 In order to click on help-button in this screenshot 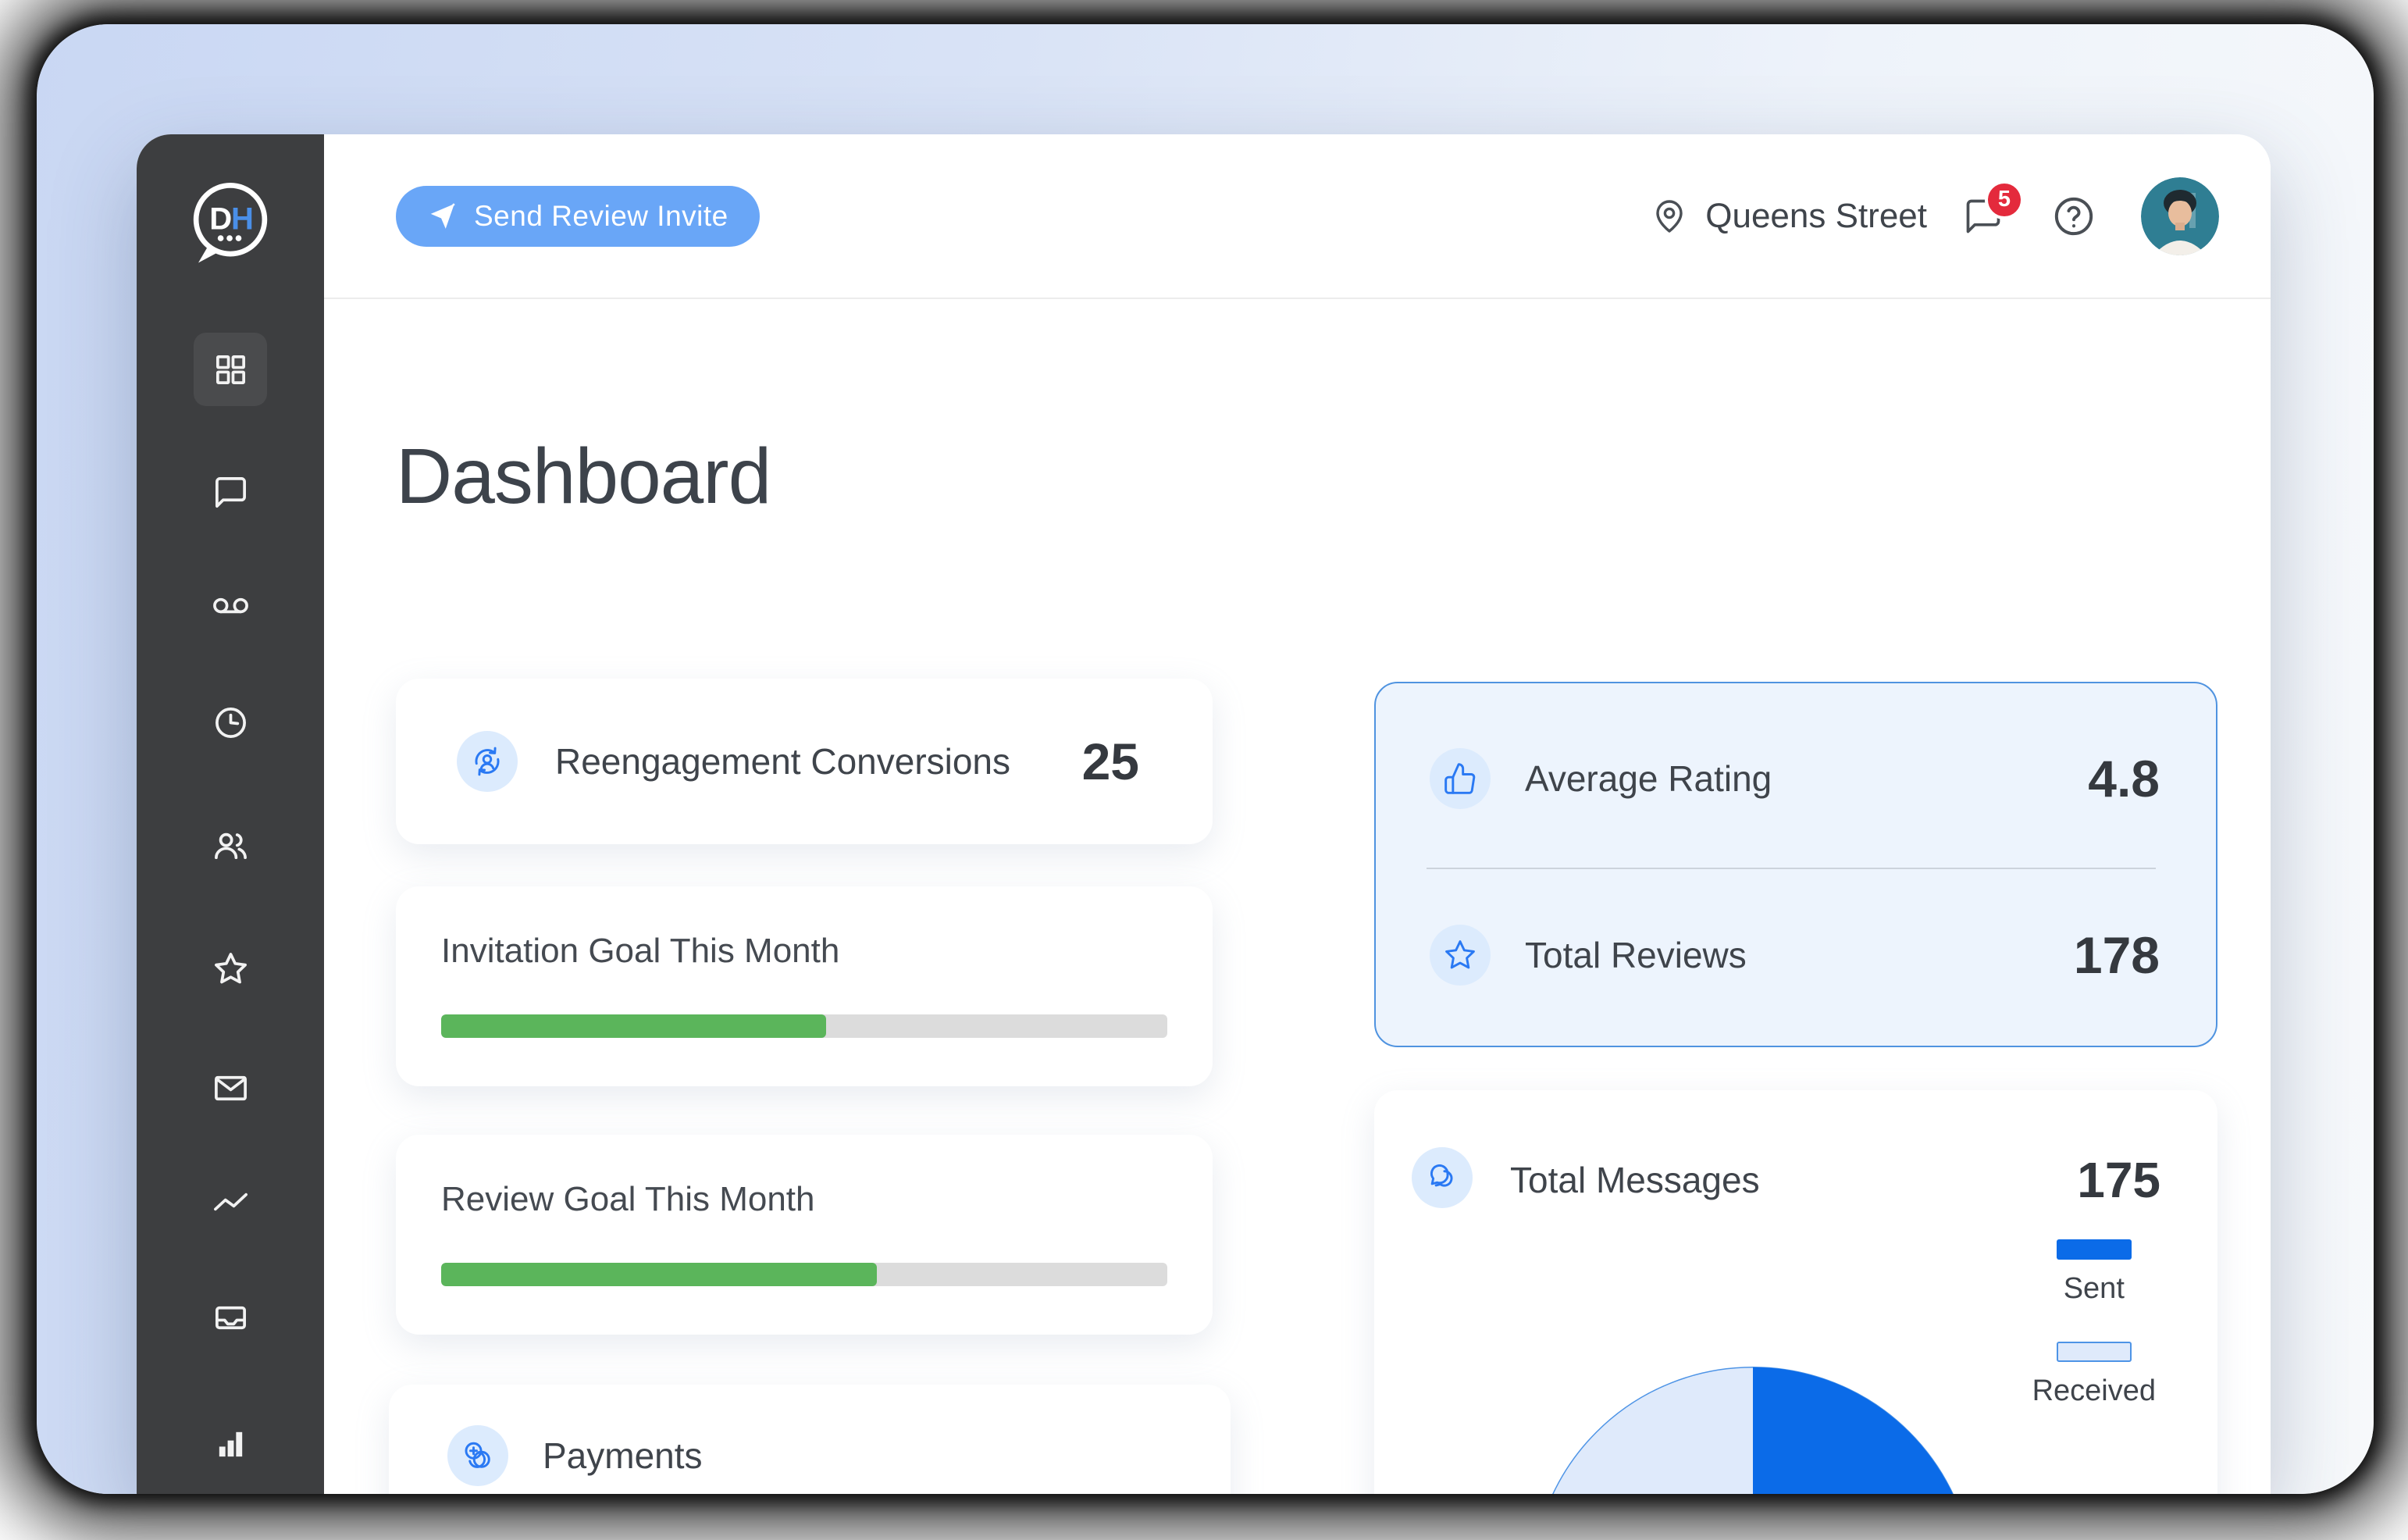, I will do `click(2074, 216)`.